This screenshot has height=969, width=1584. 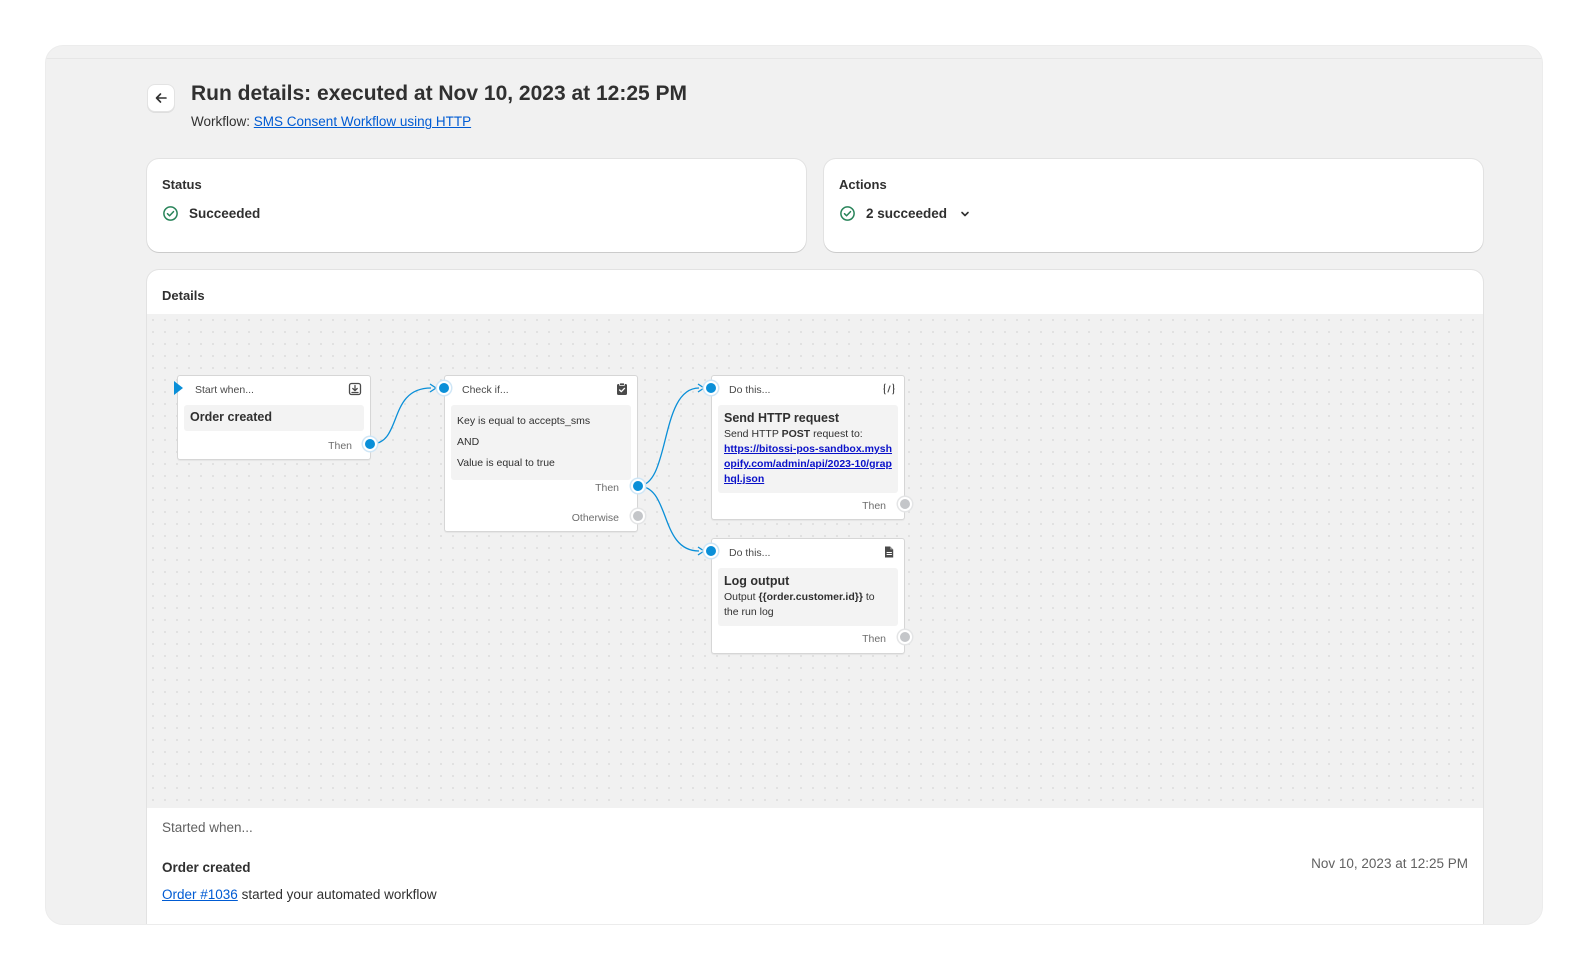 I want to click on clipboard-check-icon, so click(x=622, y=388).